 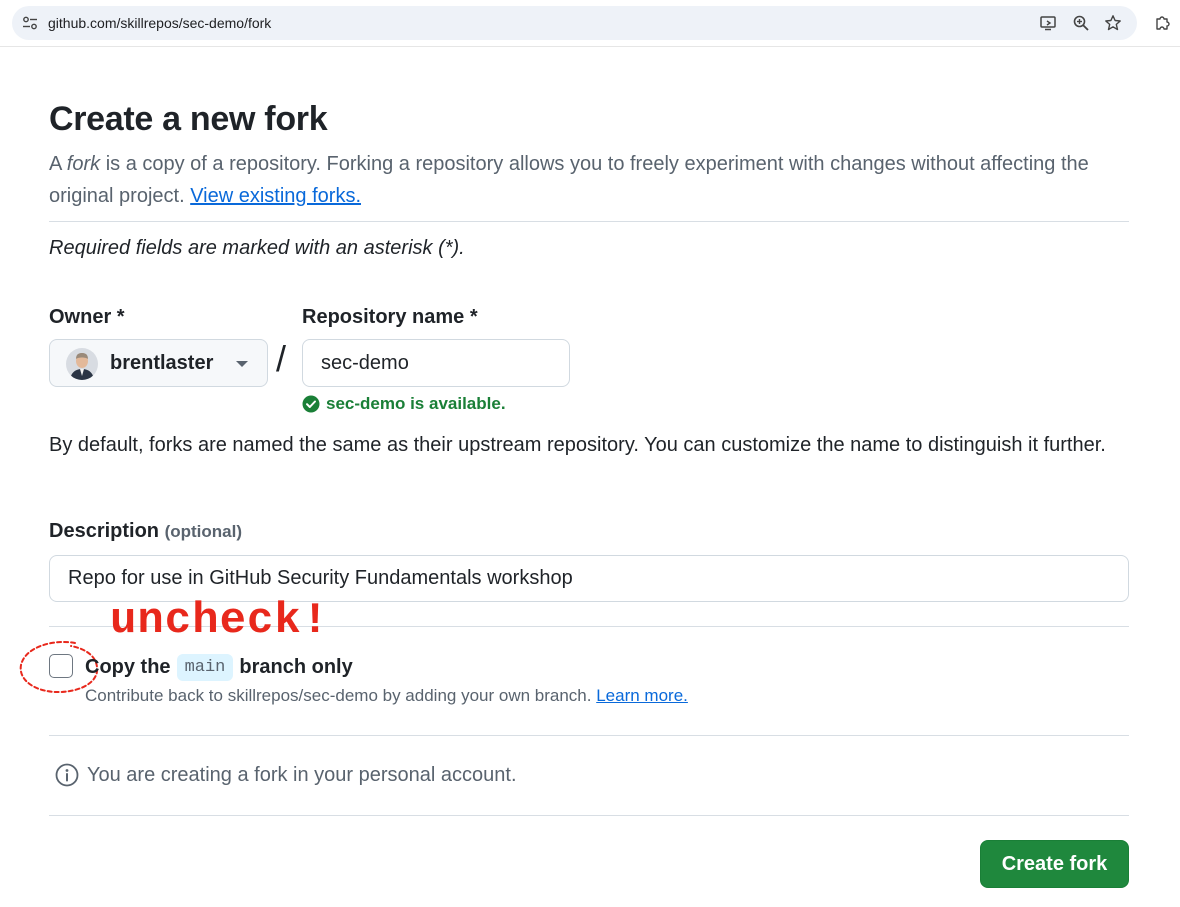 I want to click on zoom-icon, so click(x=1081, y=23).